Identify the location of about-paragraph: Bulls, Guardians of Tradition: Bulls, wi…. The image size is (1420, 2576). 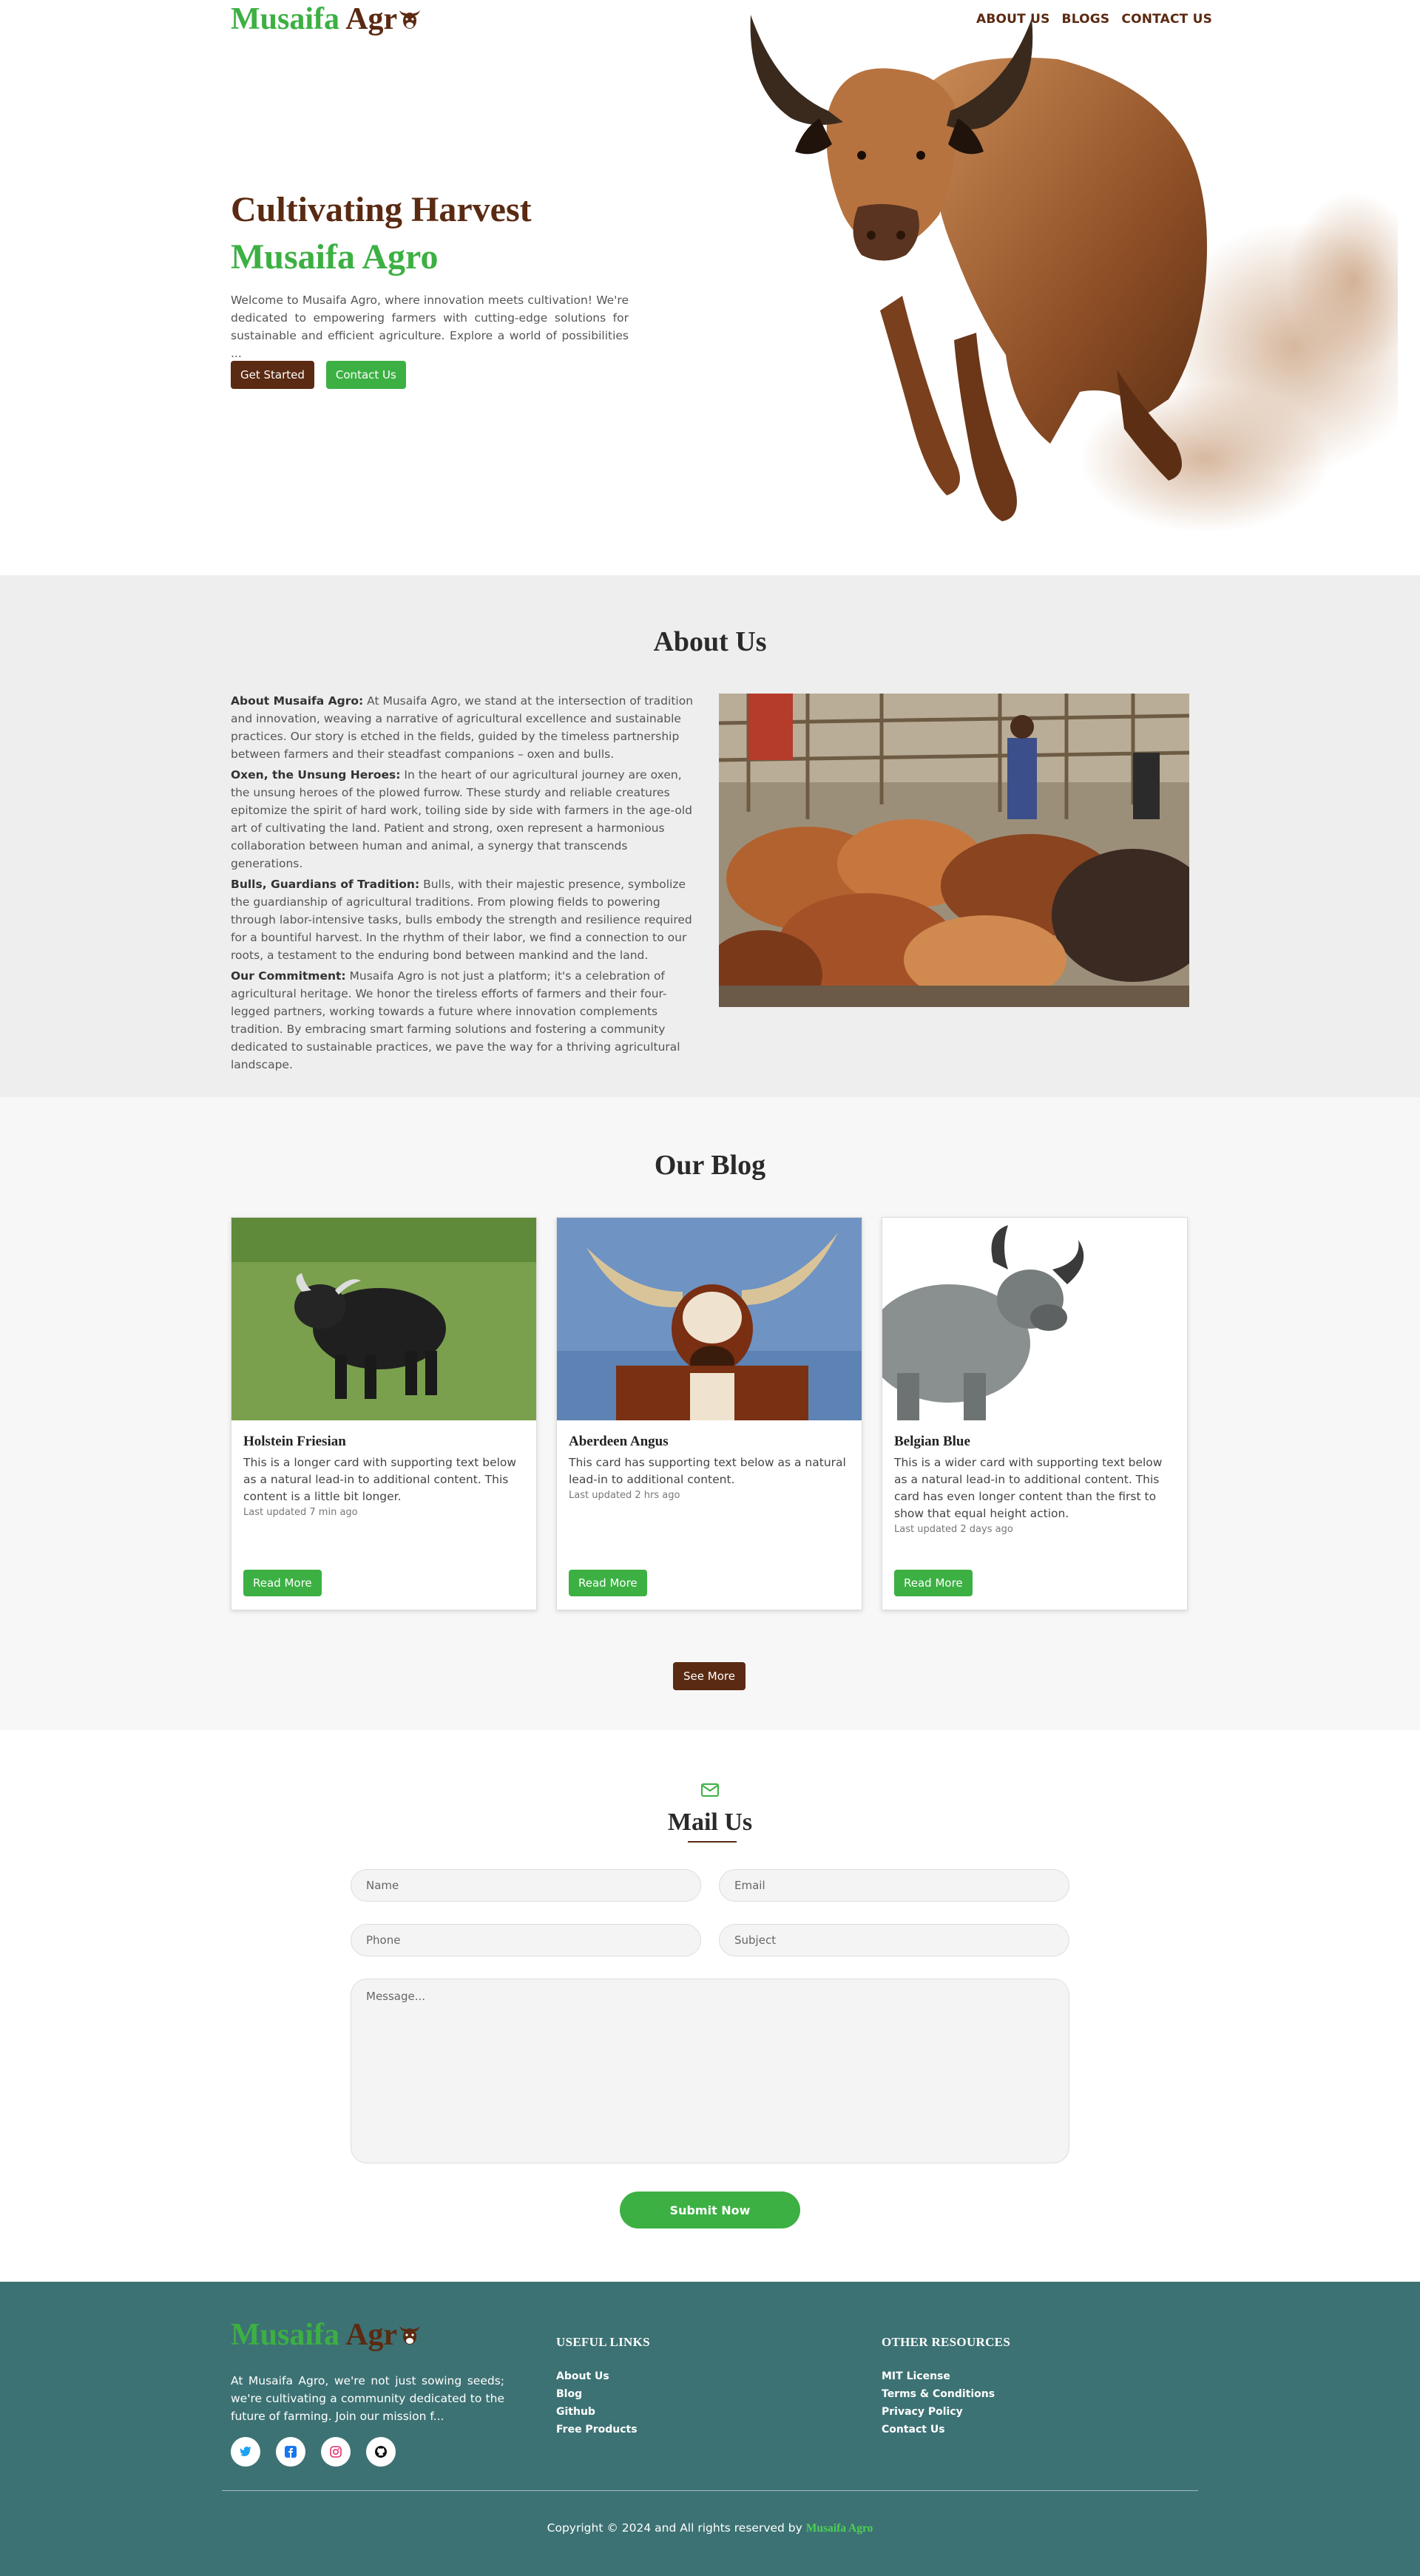
(461, 920).